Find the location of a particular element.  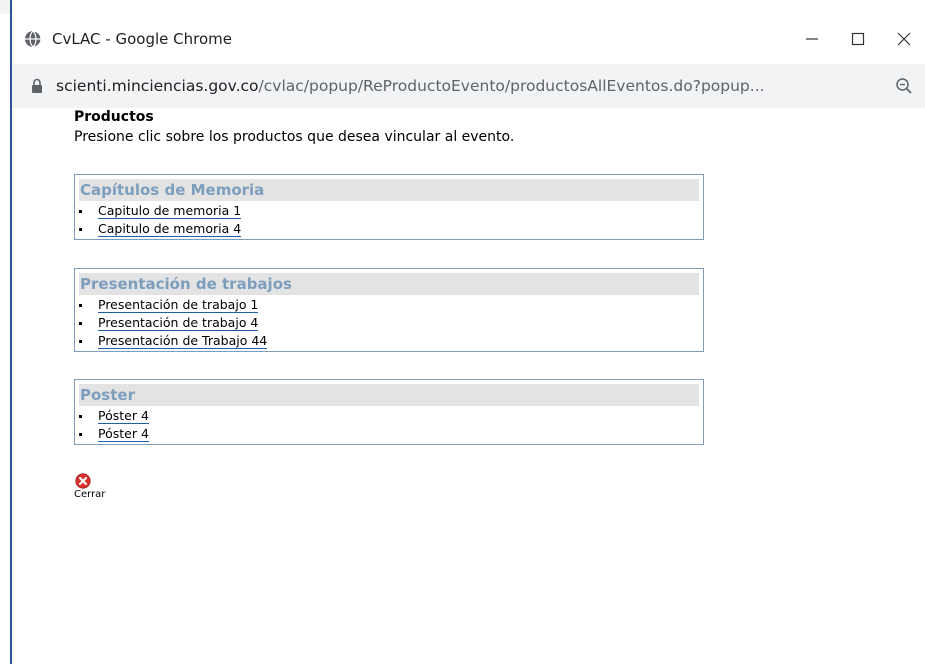

product-link: Capitulo de memoria 4 is located at coordinates (170, 229).